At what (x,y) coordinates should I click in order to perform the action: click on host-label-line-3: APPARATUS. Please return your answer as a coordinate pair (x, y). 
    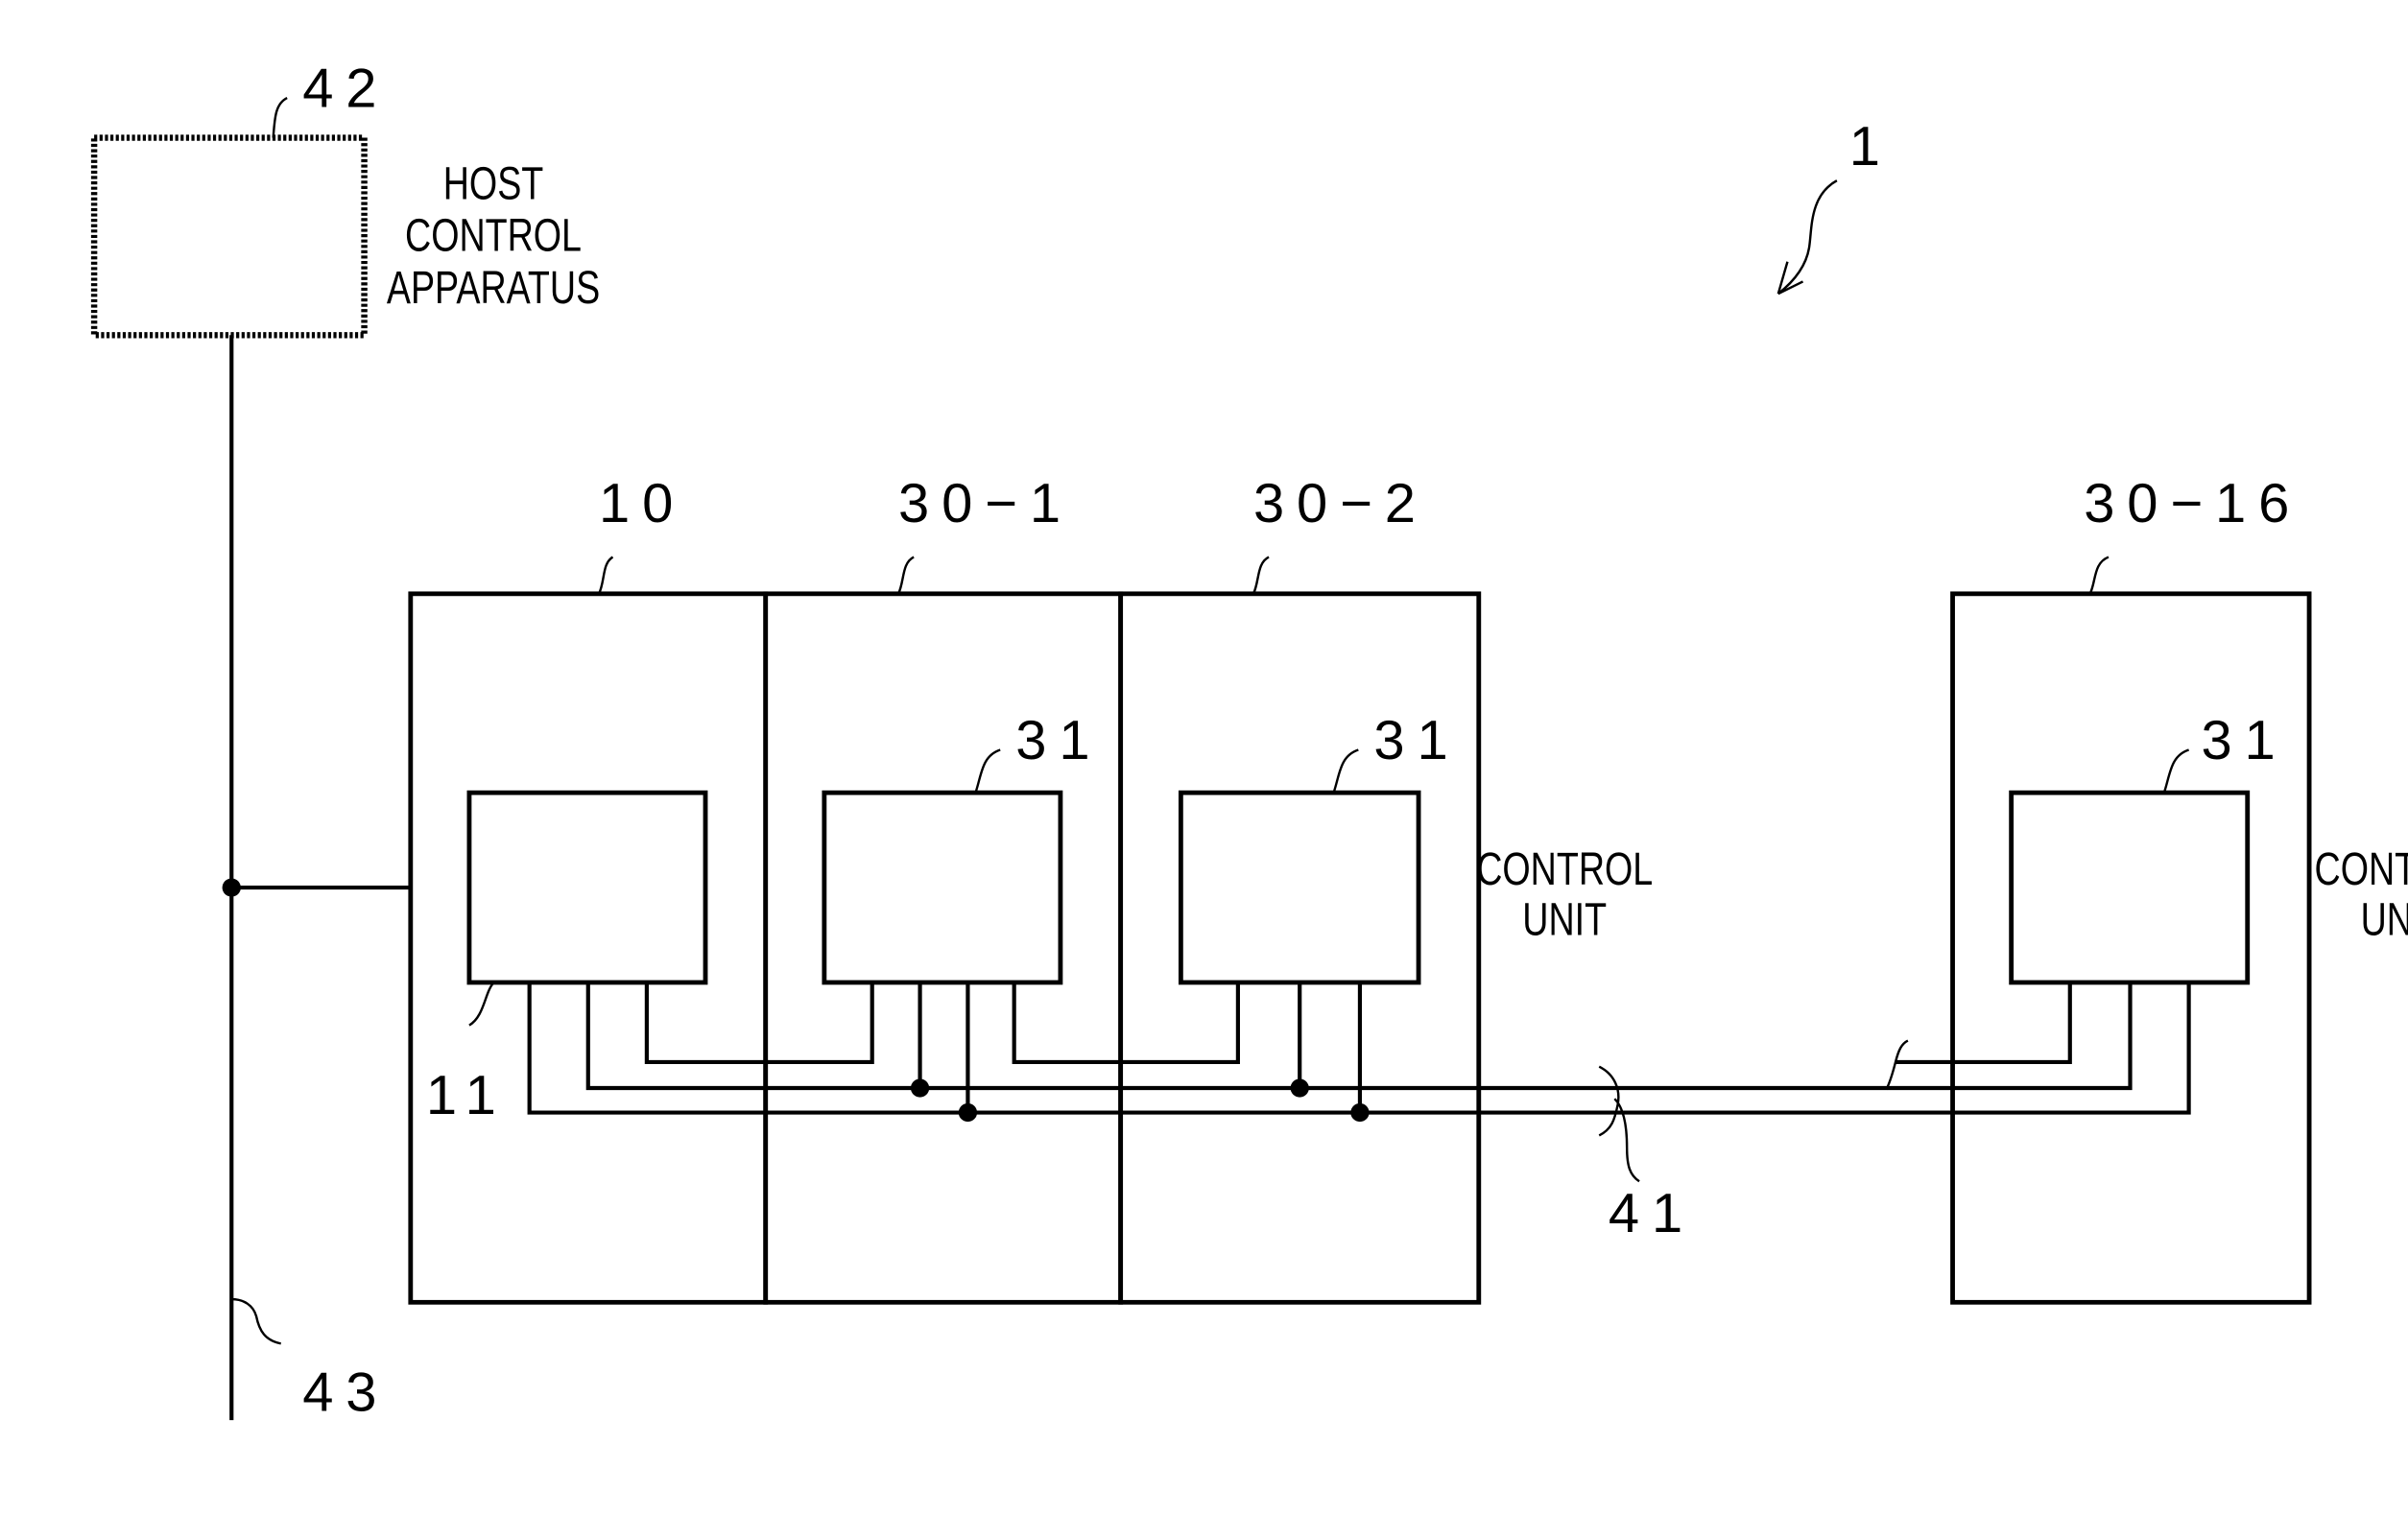
    Looking at the image, I should click on (493, 288).